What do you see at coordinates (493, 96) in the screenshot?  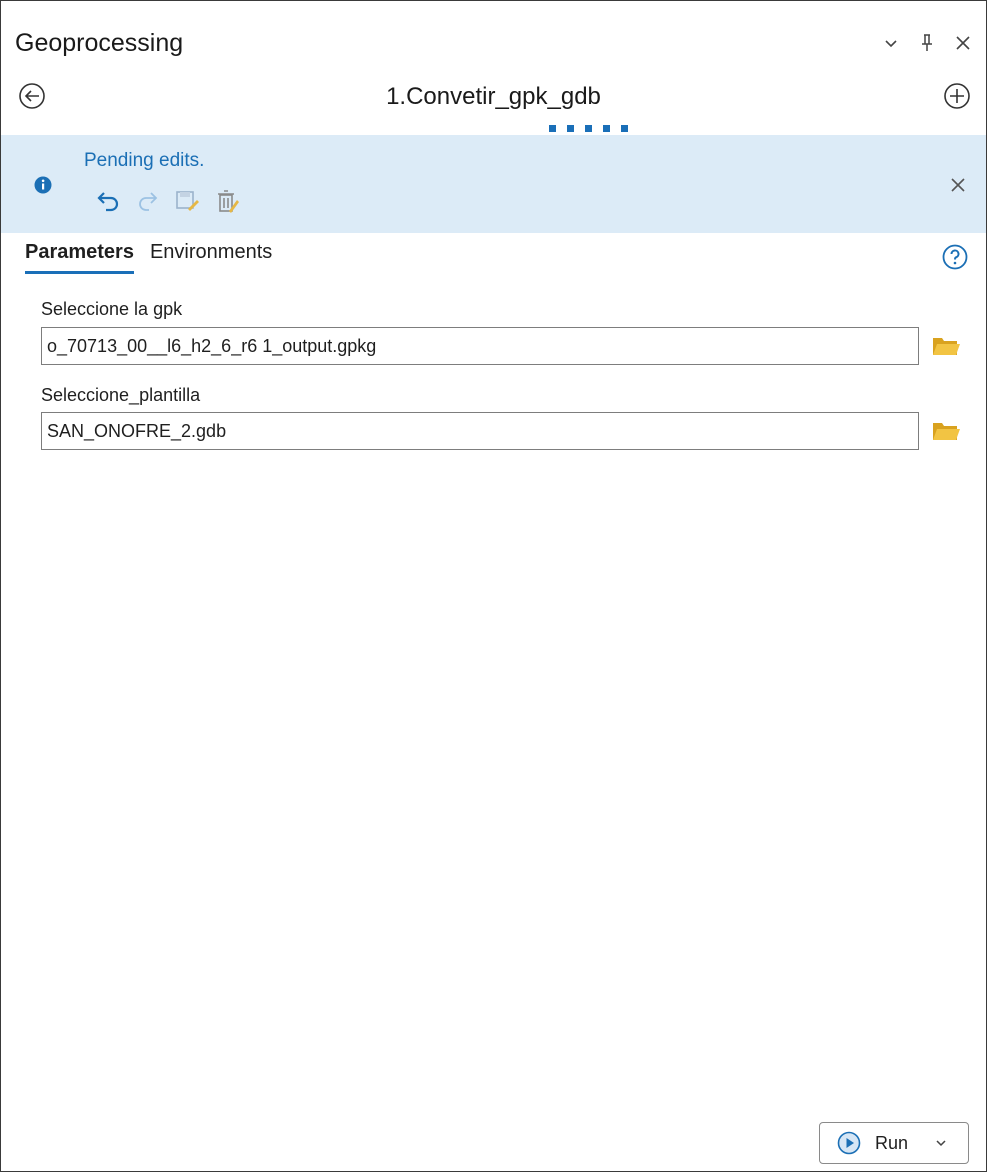 I see `tool-name: 1.Convetir_gpk_gdb` at bounding box center [493, 96].